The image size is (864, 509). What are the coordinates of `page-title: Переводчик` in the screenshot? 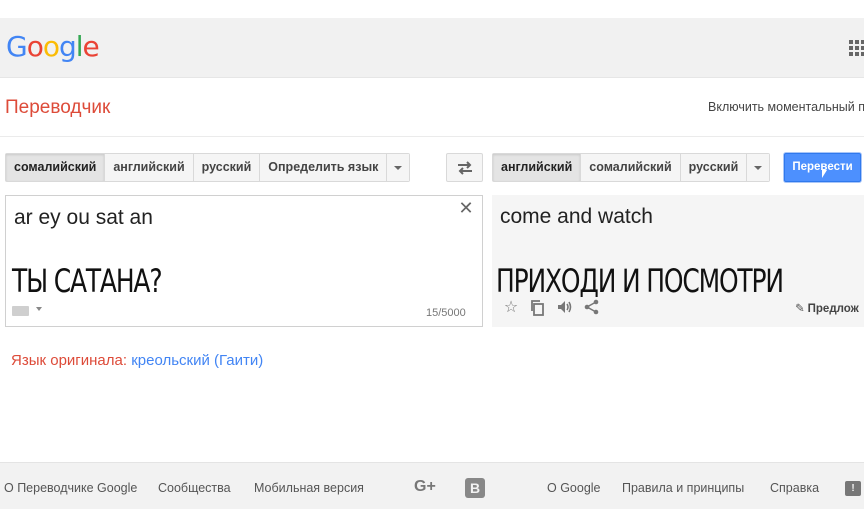 It's located at (58, 107).